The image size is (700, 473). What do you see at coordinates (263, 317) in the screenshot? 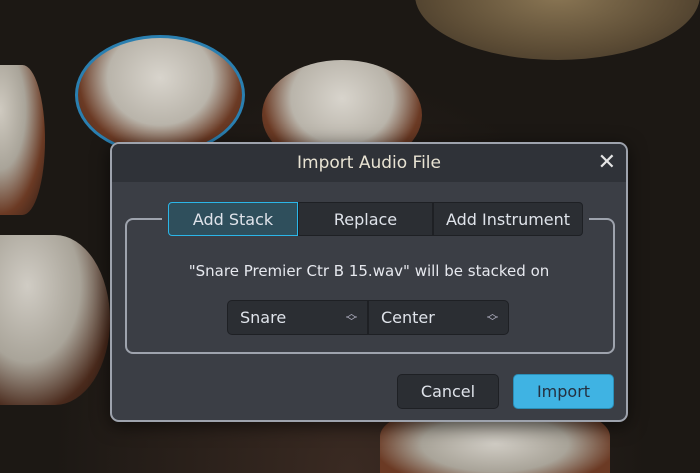
I see `select-value: Snare` at bounding box center [263, 317].